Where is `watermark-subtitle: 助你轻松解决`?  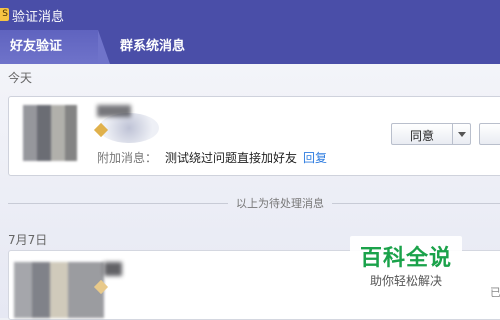 watermark-subtitle: 助你轻松解决 is located at coordinates (405, 281).